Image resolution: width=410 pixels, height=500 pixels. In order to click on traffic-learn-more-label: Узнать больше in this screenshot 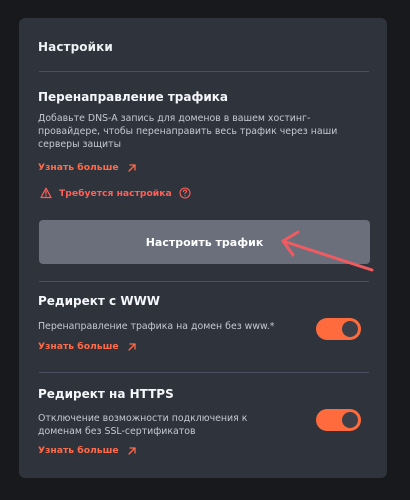, I will do `click(78, 167)`.